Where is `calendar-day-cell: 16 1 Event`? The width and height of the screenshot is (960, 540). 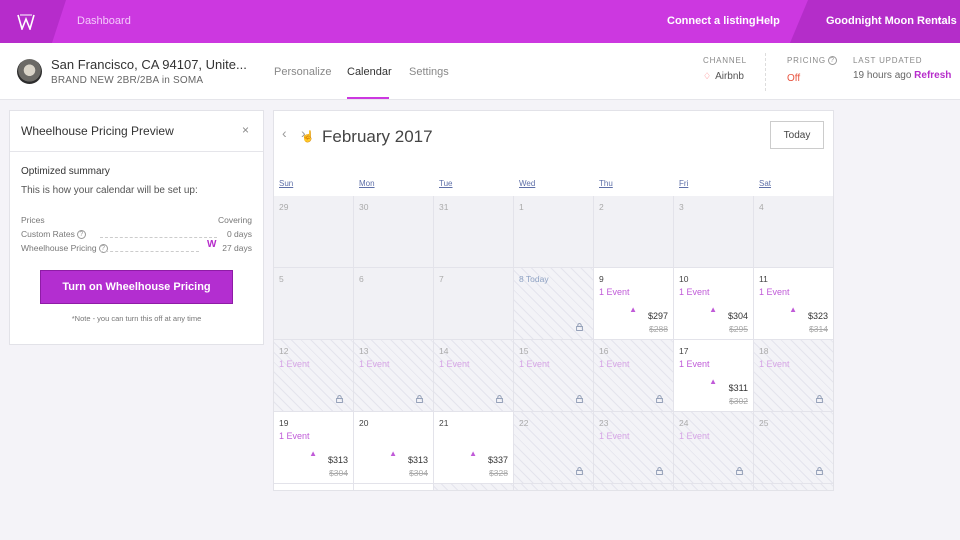
calendar-day-cell: 16 1 Event is located at coordinates (634, 376).